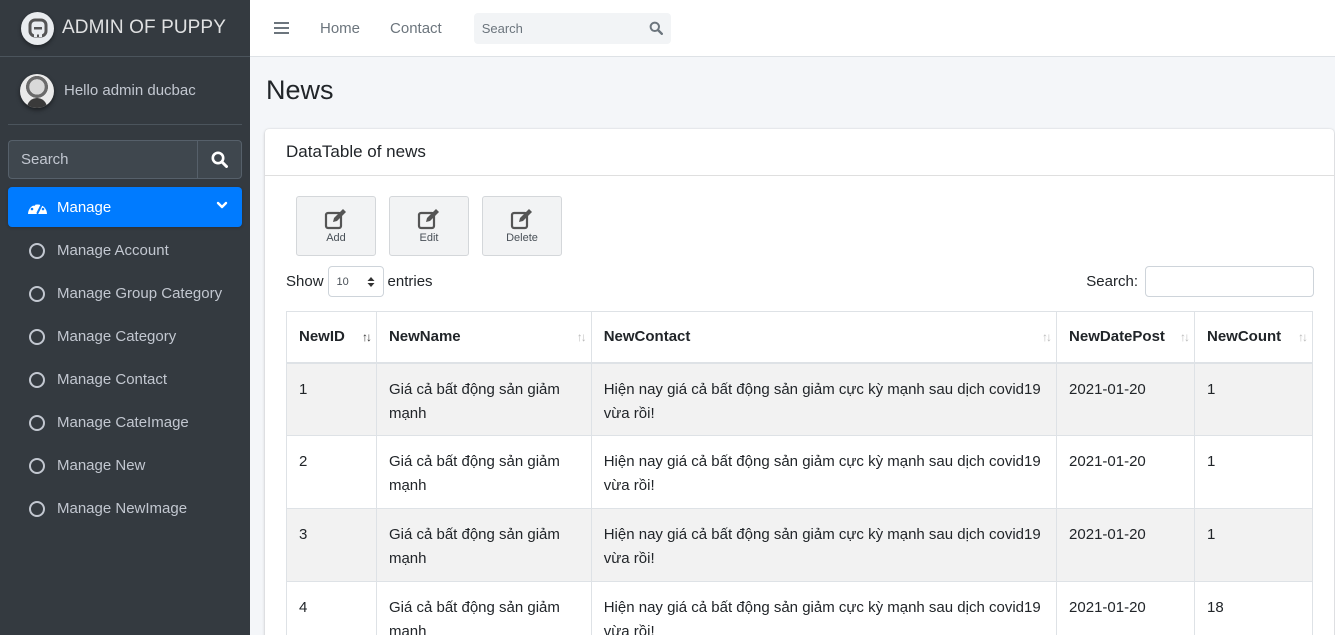 The width and height of the screenshot is (1335, 635). What do you see at coordinates (331, 608) in the screenshot?
I see `cell-newid: 4` at bounding box center [331, 608].